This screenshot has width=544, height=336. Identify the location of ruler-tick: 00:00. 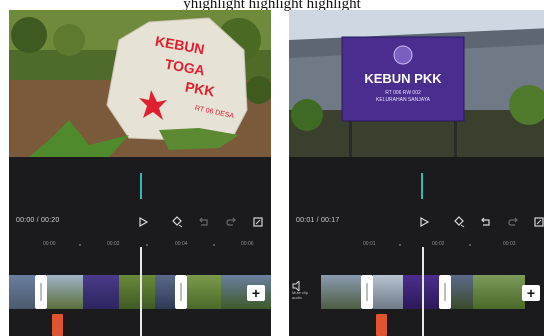
(49, 244).